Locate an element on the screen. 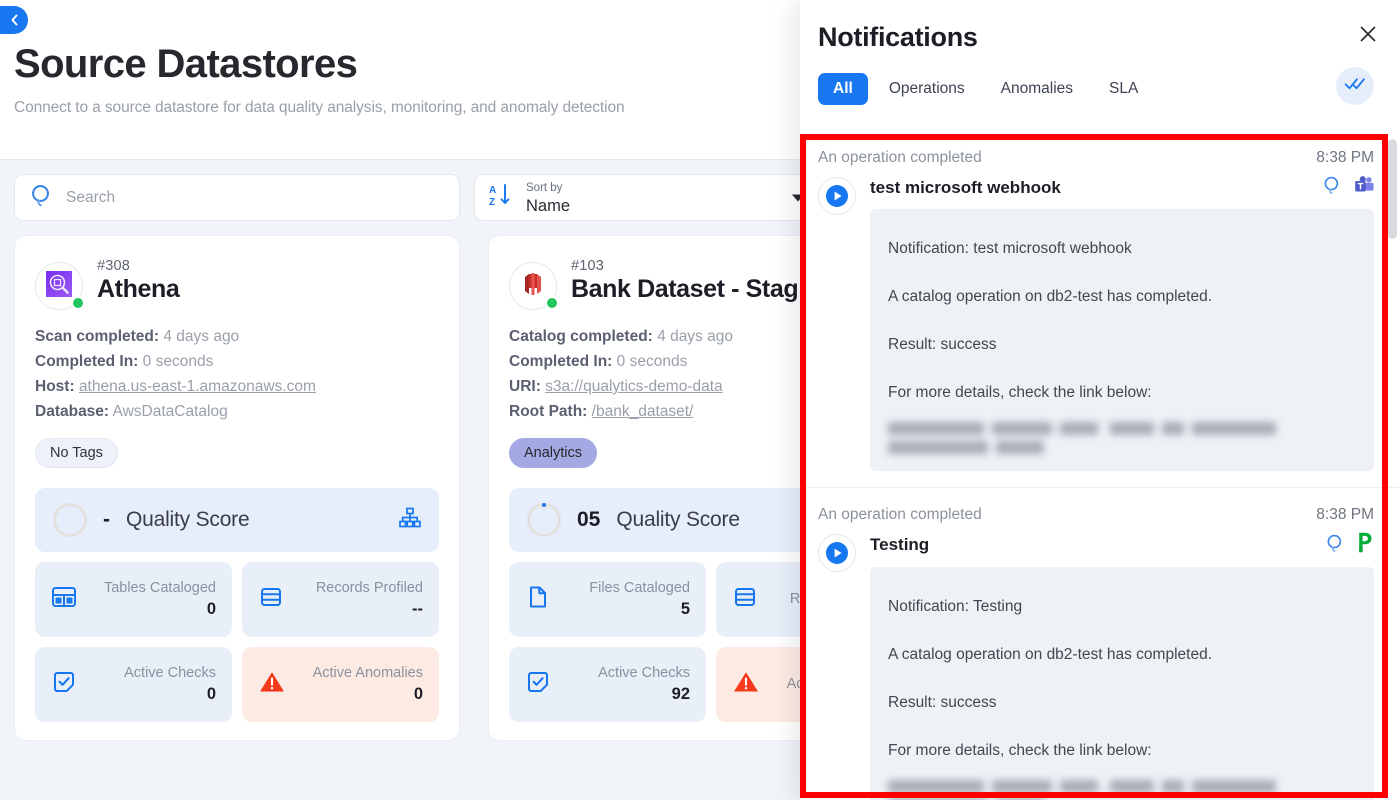 The width and height of the screenshot is (1400, 800). meta-row: Database: AwsDataCatalog is located at coordinates (237, 411).